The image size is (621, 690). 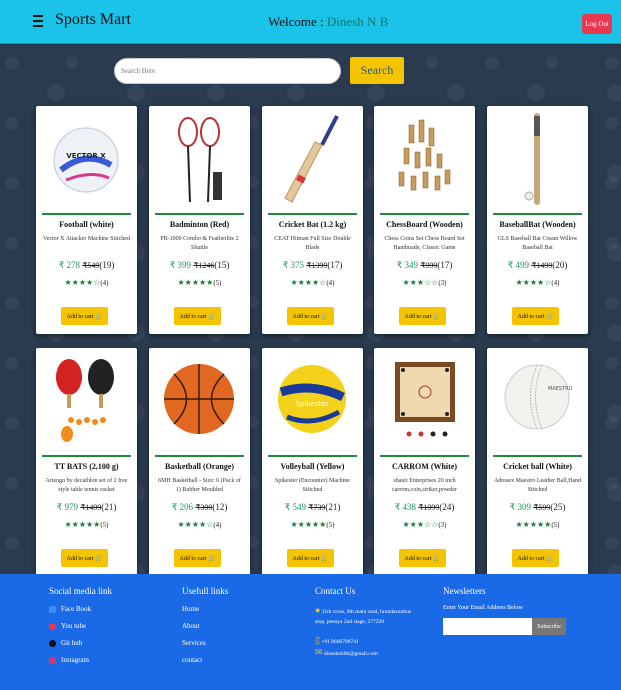 I want to click on product-name: ChessBoard (Wooden), so click(x=424, y=224).